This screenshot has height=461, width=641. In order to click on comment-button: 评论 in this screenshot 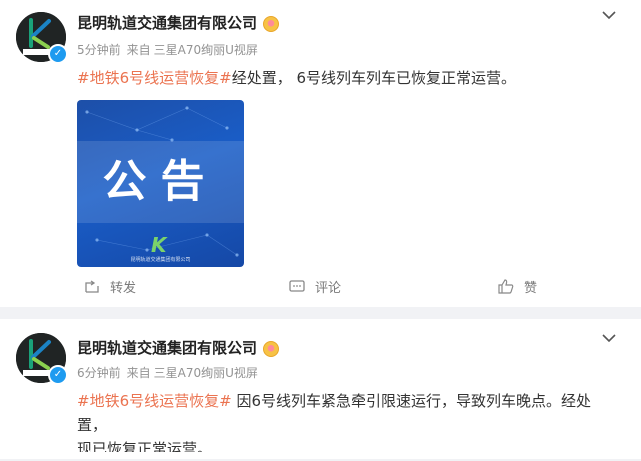, I will do `click(315, 288)`.